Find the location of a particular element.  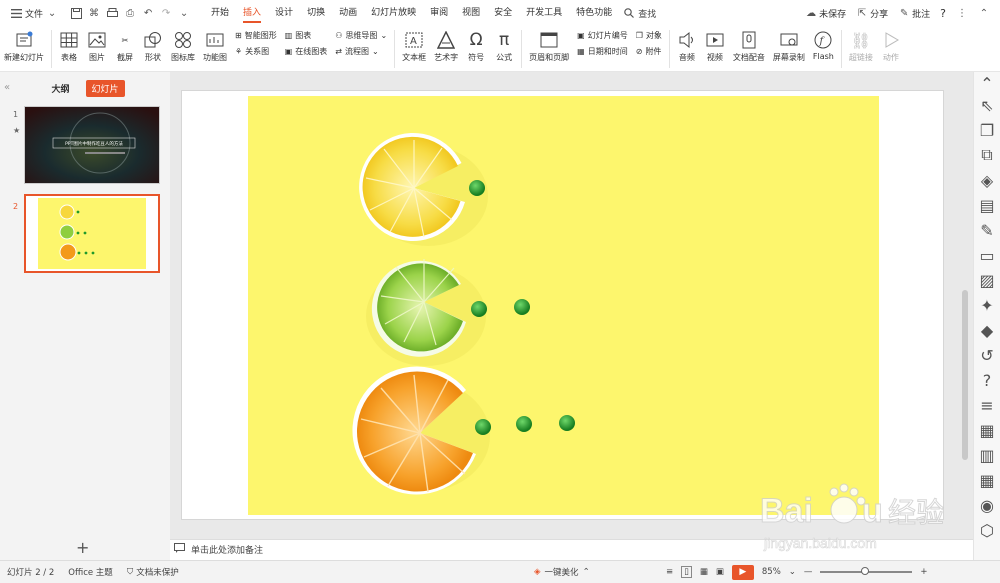

screen-record-button: 屏幕录制 is located at coordinates (789, 46).